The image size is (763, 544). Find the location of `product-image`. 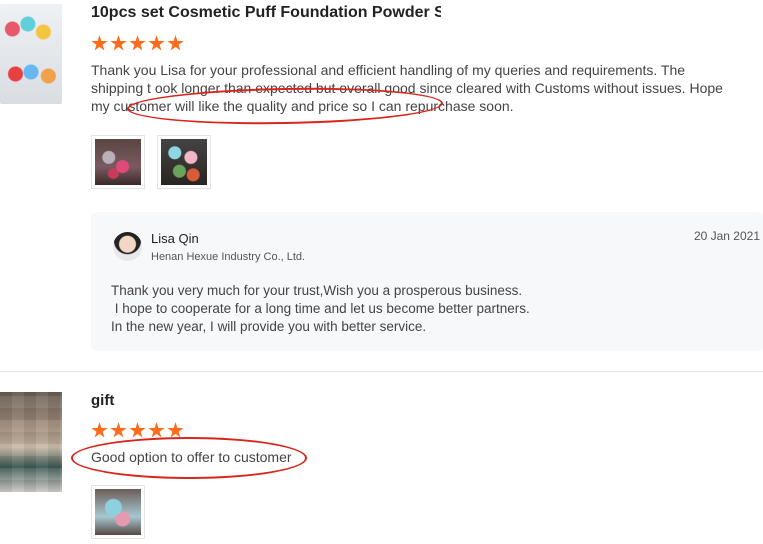

product-image is located at coordinates (31, 54).